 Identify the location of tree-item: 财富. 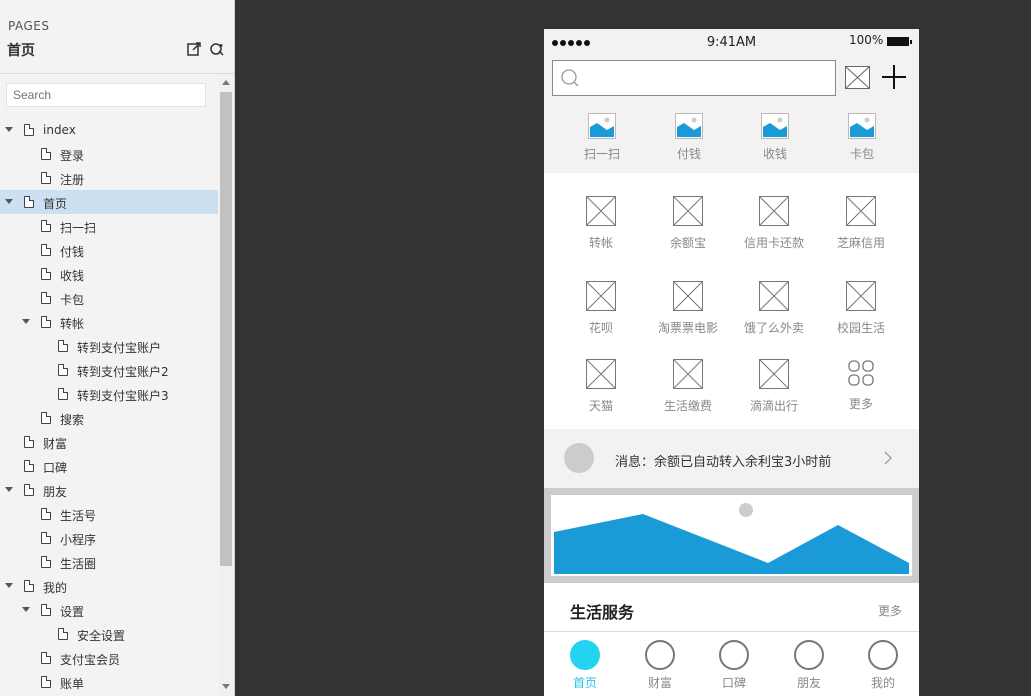
(109, 442).